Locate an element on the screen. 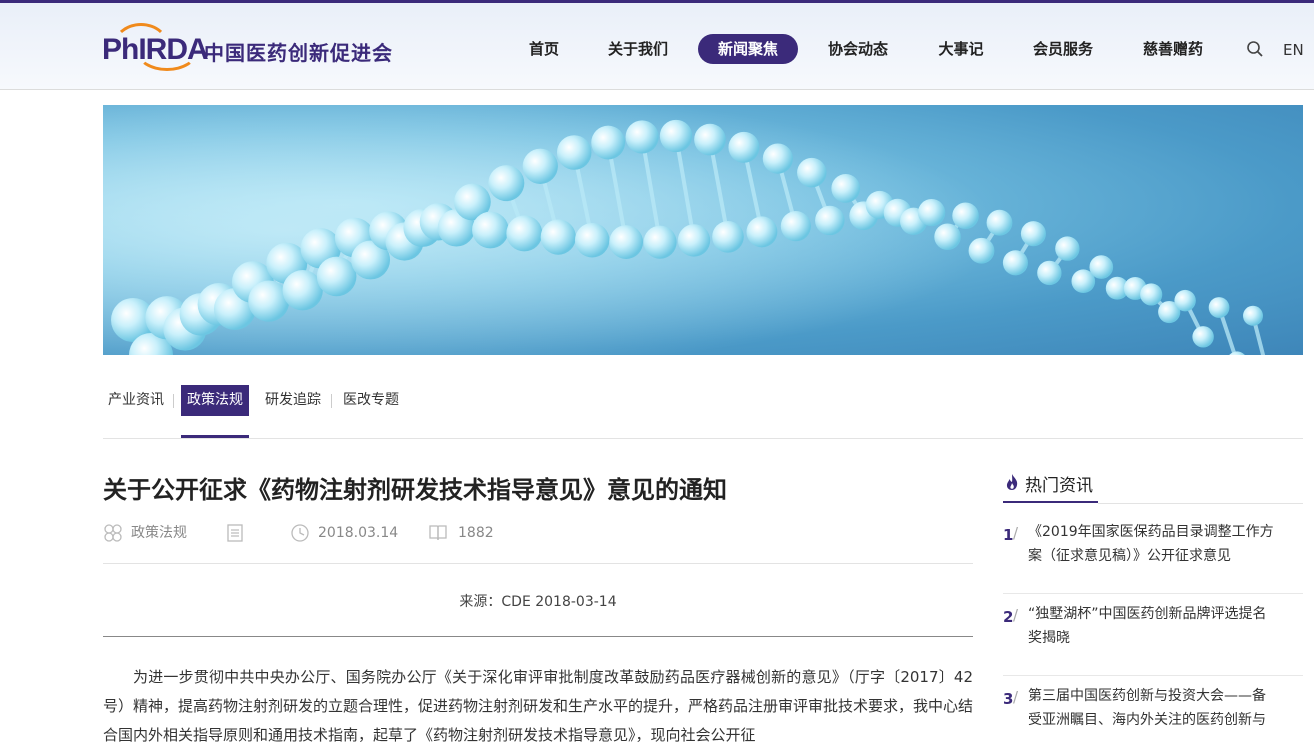  nav-item-member-services: 会员服务 is located at coordinates (1063, 49).